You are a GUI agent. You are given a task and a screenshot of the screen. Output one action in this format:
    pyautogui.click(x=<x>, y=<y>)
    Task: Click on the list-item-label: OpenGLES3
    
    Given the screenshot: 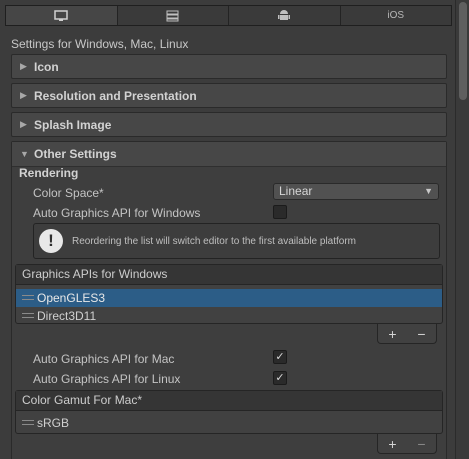 What is the action you would take?
    pyautogui.click(x=71, y=298)
    